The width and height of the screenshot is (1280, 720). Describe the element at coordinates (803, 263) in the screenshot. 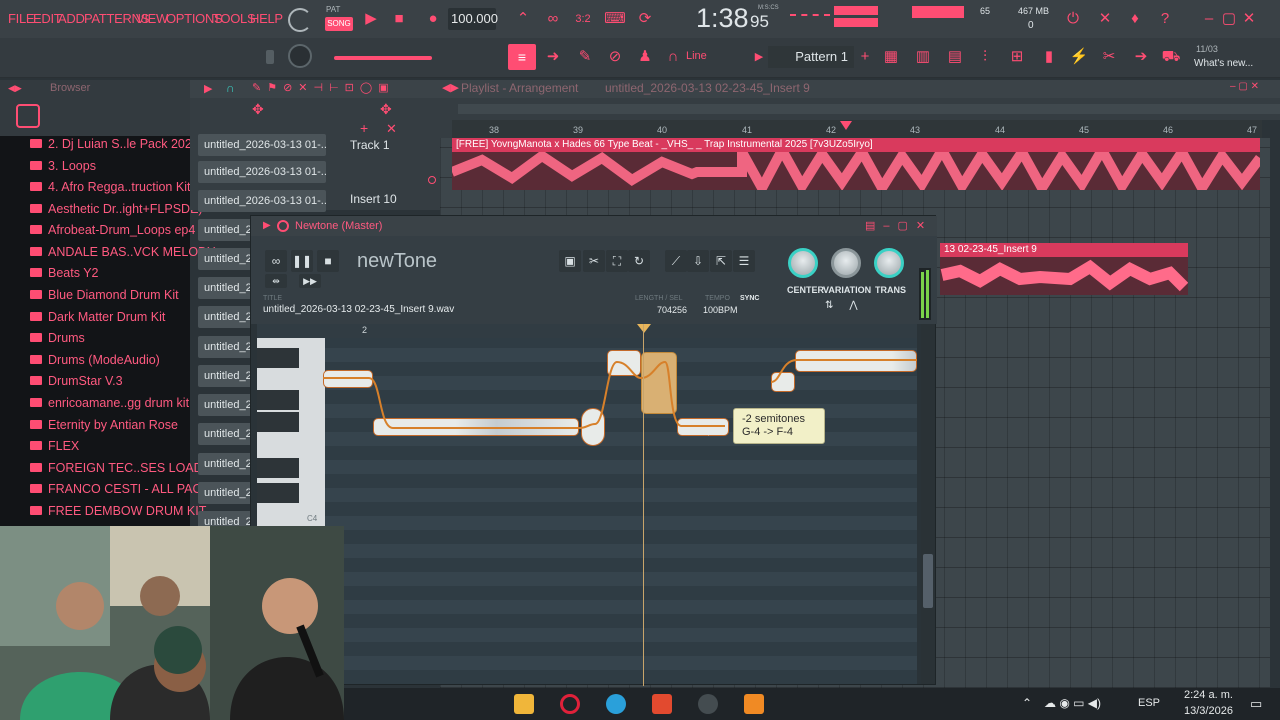

I see `center-knob` at that location.